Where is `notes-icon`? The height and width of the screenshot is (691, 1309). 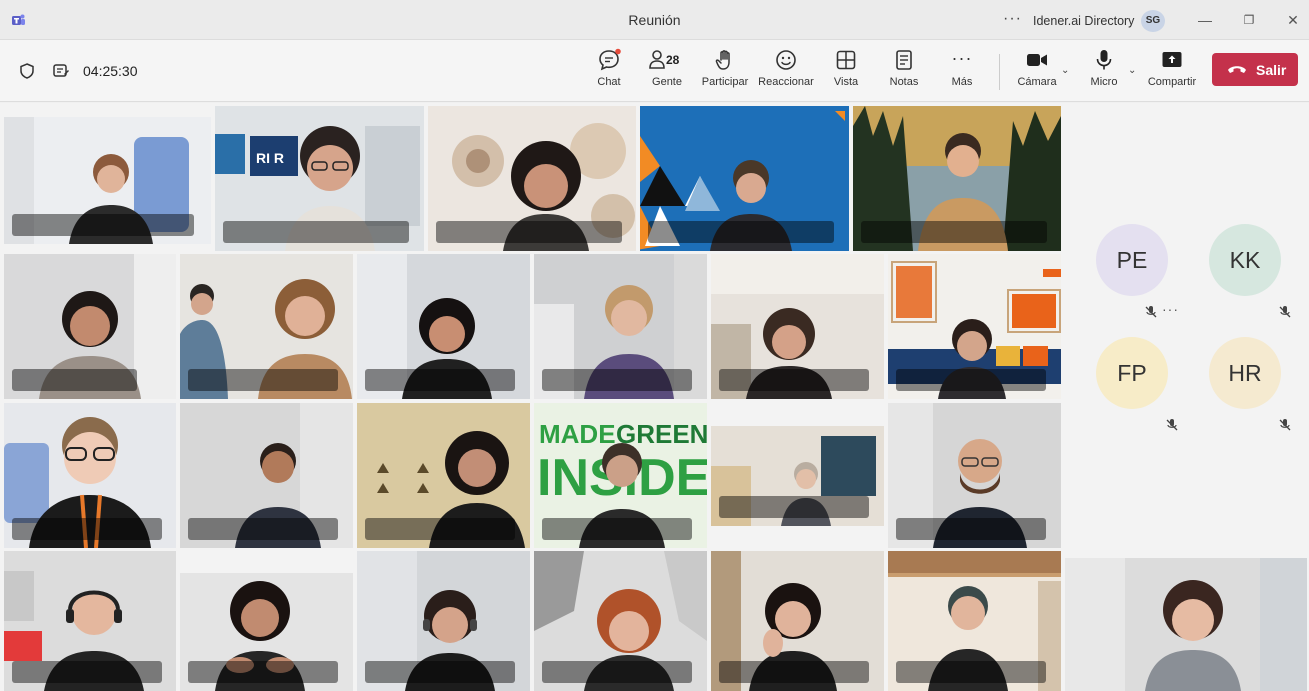
notes-icon is located at coordinates (904, 60).